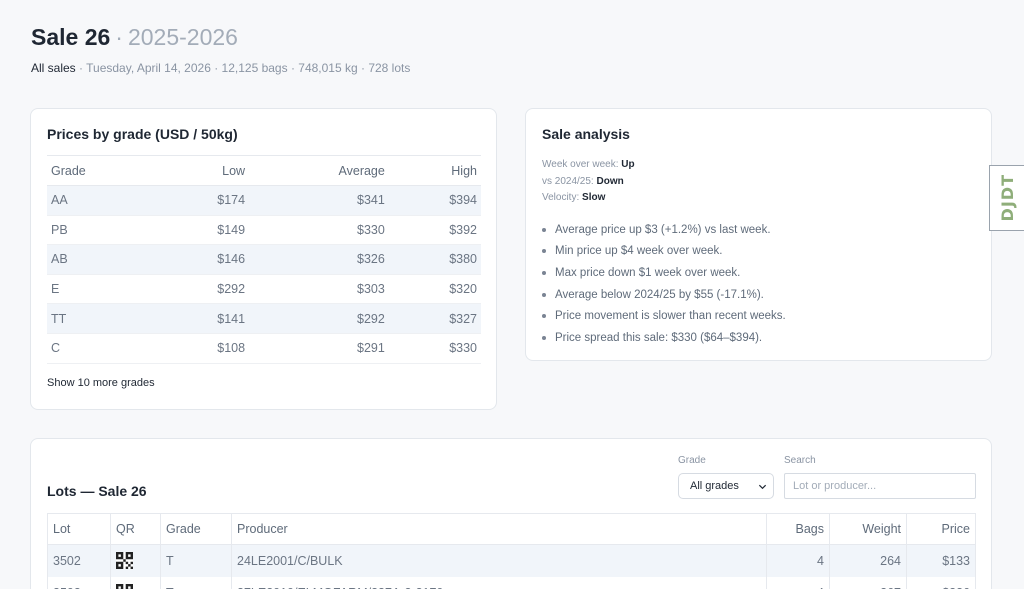 The width and height of the screenshot is (1024, 589). Describe the element at coordinates (664, 295) in the screenshot. I see `analysis-bullet: Average below 2024/25 by $55 (-17.1%).` at that location.